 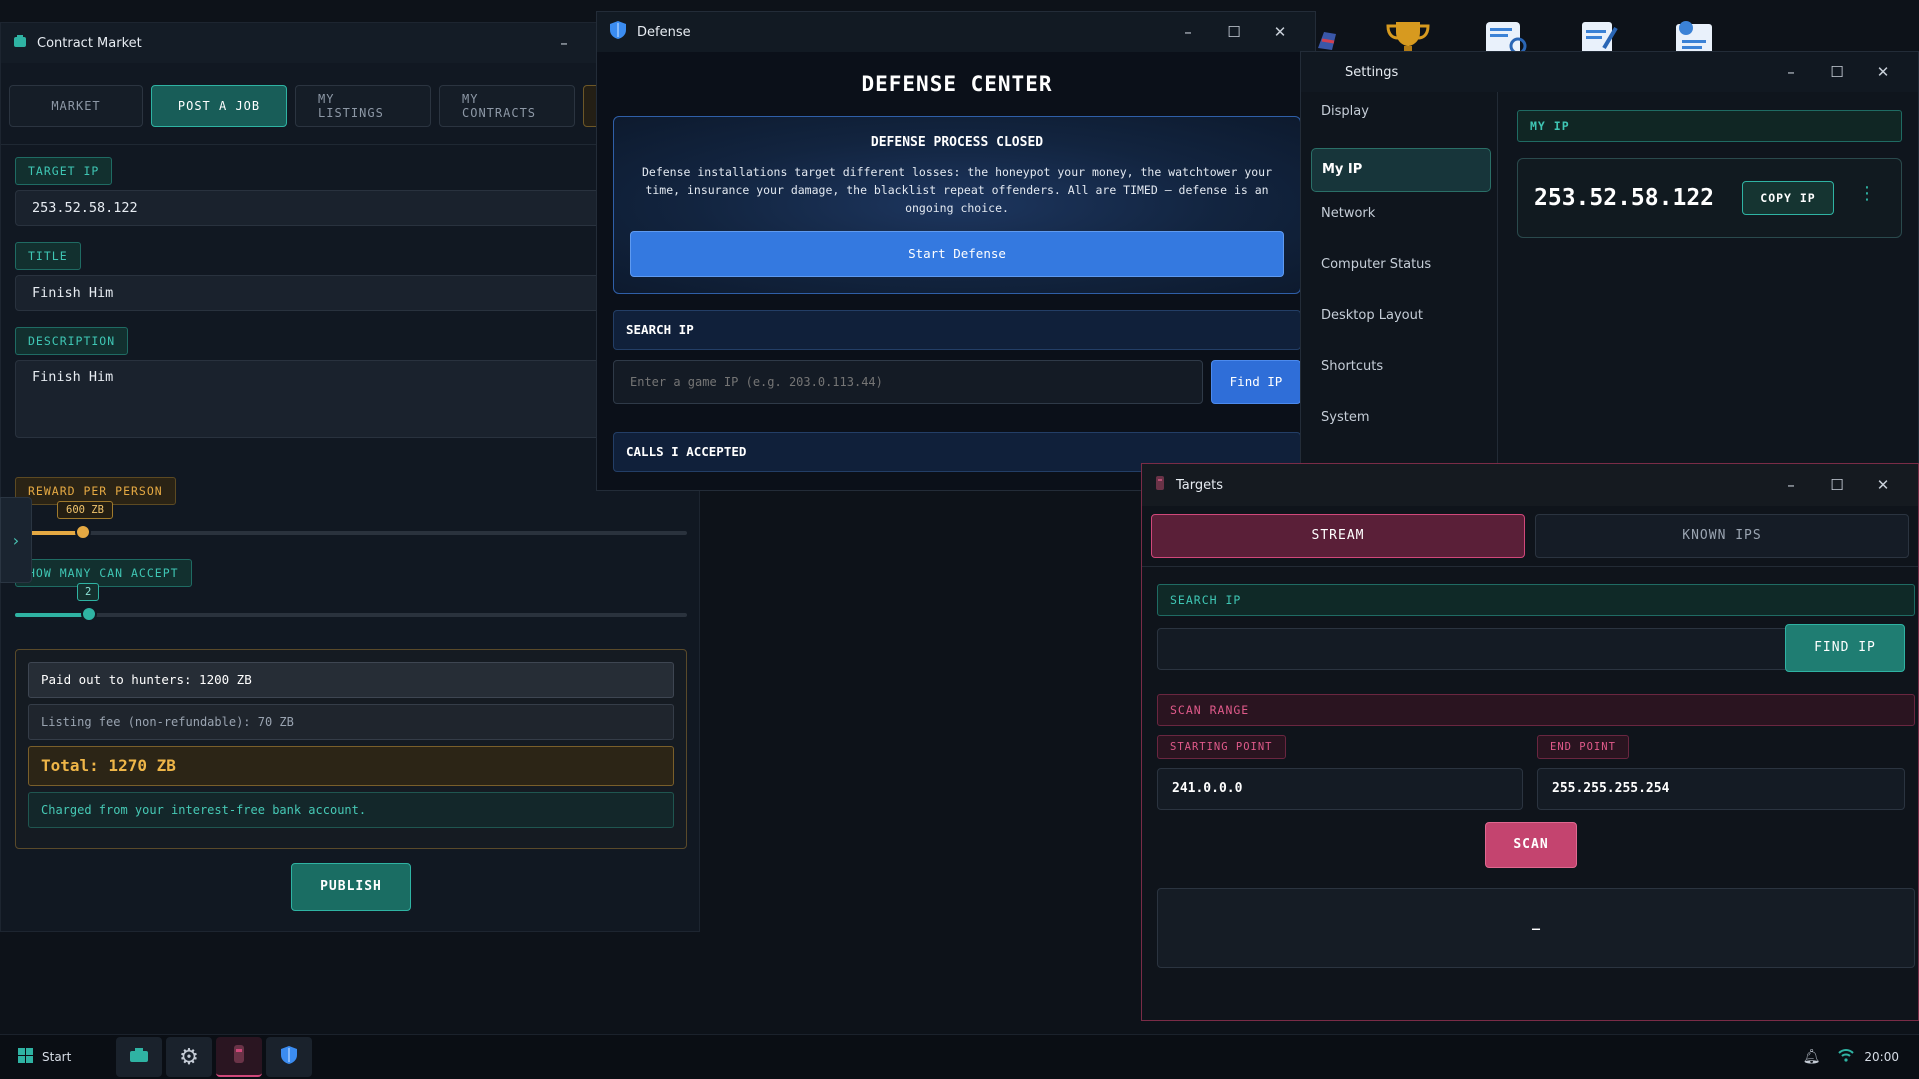 What do you see at coordinates (363, 105) in the screenshot?
I see `tab-my-listings: MY LISTINGS` at bounding box center [363, 105].